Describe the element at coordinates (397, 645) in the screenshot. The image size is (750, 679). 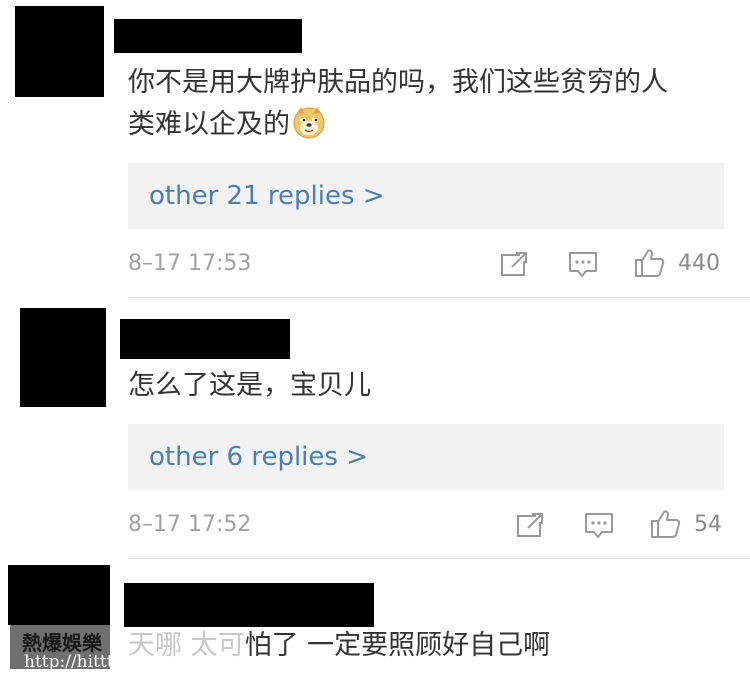
I see `comment-text-fragment: 怕了 一定要照顾好自己啊` at that location.